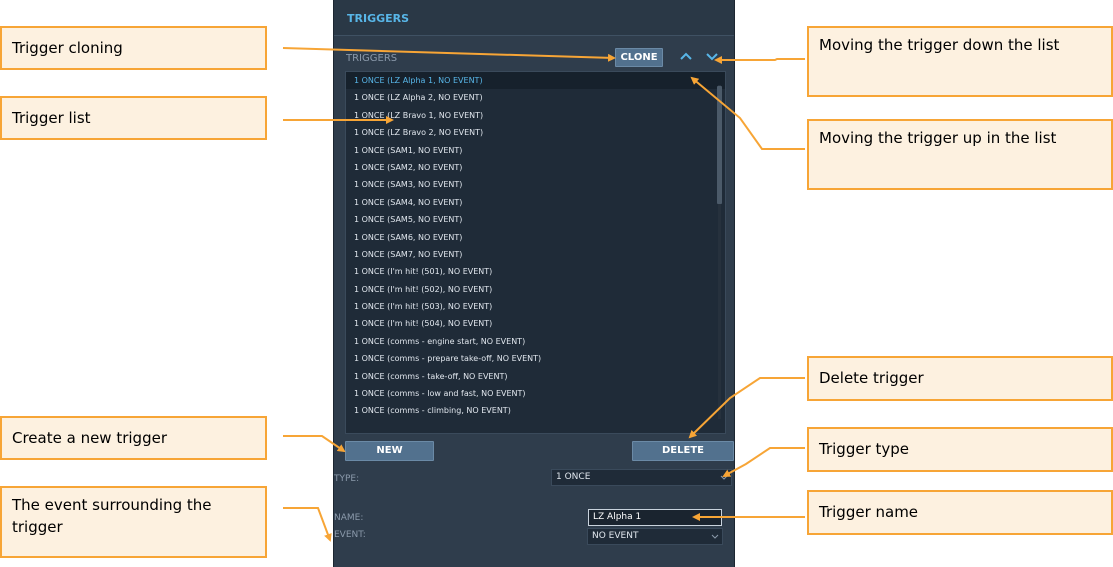 The width and height of the screenshot is (1113, 567). I want to click on callout-trigger-event: The event surrounding the trigger, so click(133, 522).